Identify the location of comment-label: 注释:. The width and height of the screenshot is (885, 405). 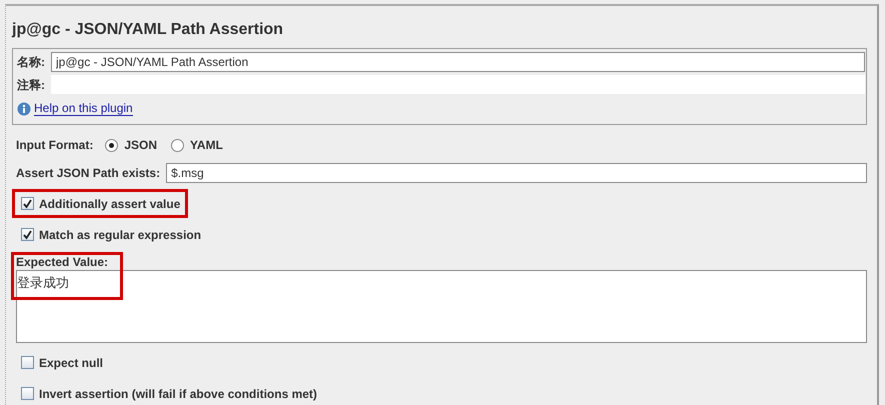
(31, 85).